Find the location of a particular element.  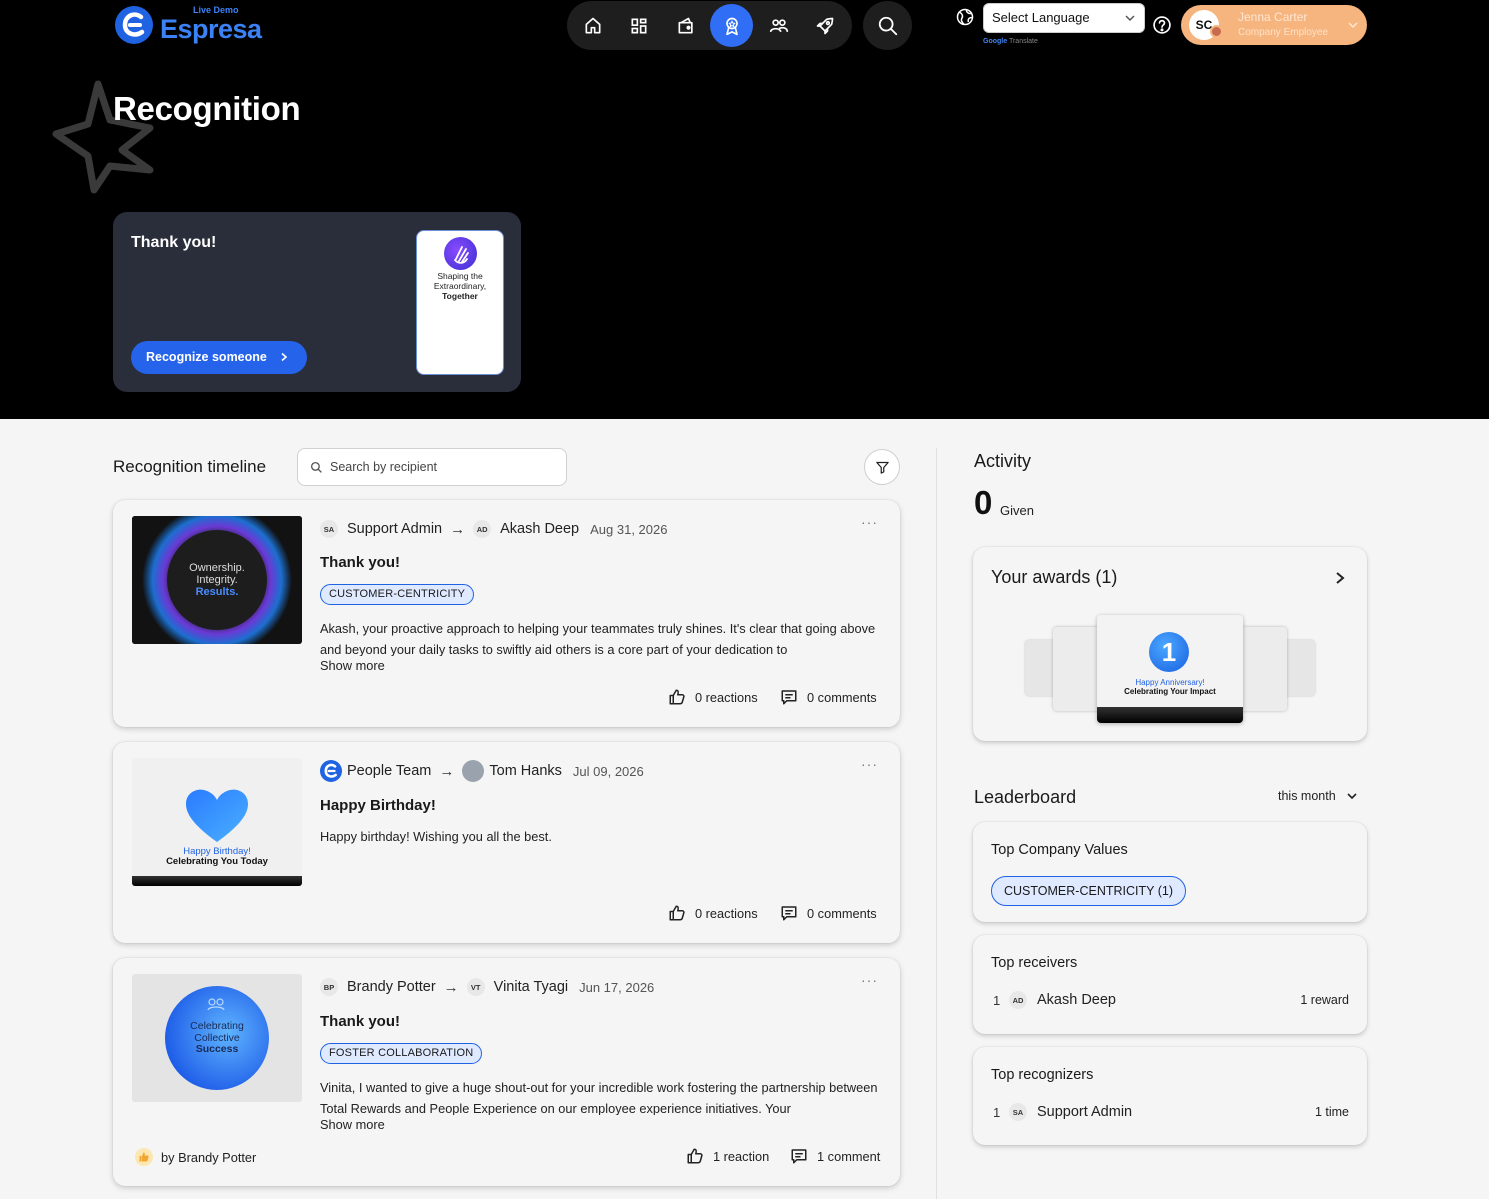

search-icon is located at coordinates (316, 467).